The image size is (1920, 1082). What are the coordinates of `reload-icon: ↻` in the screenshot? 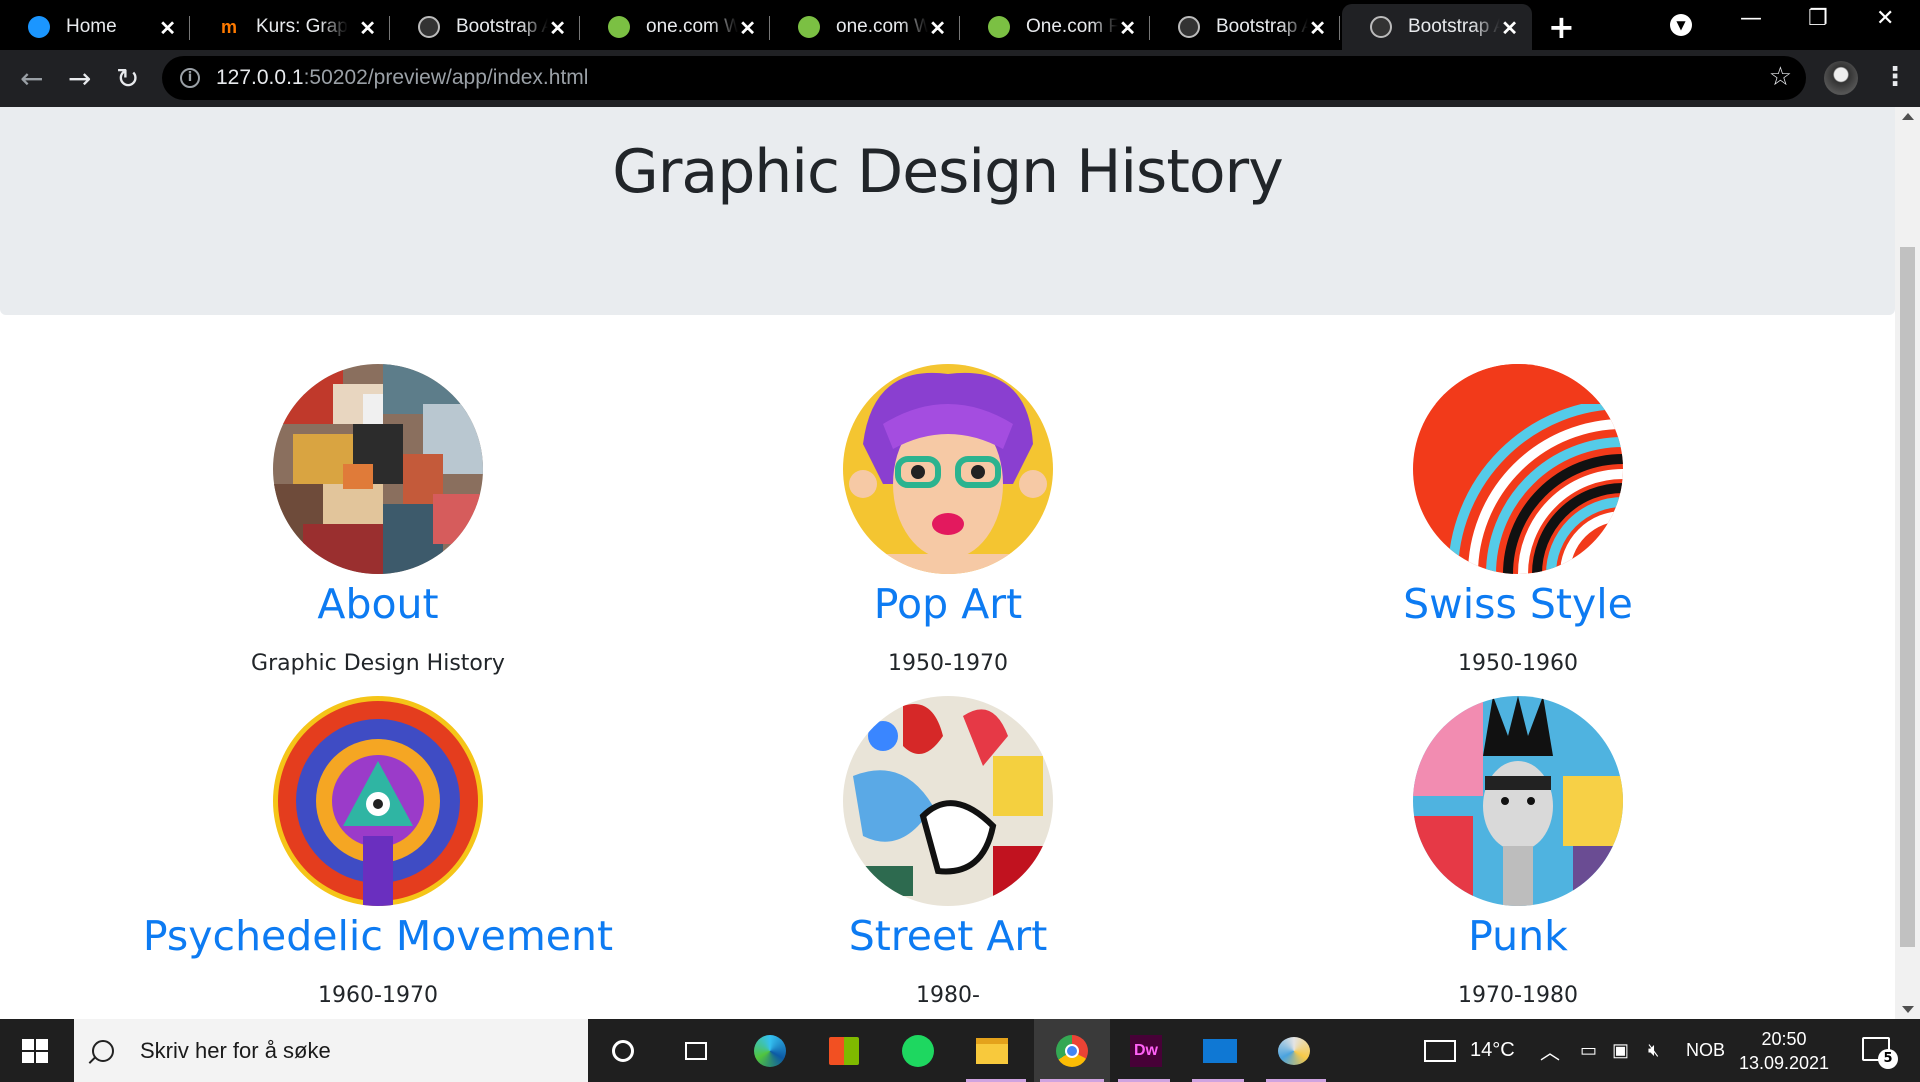 It's located at (127, 78).